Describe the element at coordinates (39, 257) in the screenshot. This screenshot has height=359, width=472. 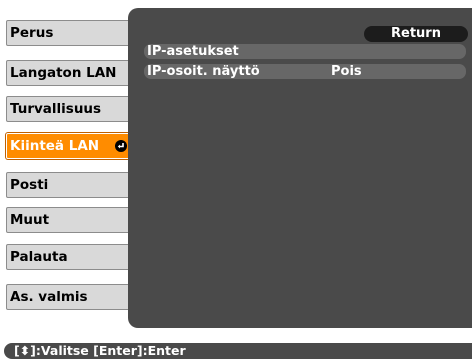
I see `sidebar-item-label: Palauta` at that location.